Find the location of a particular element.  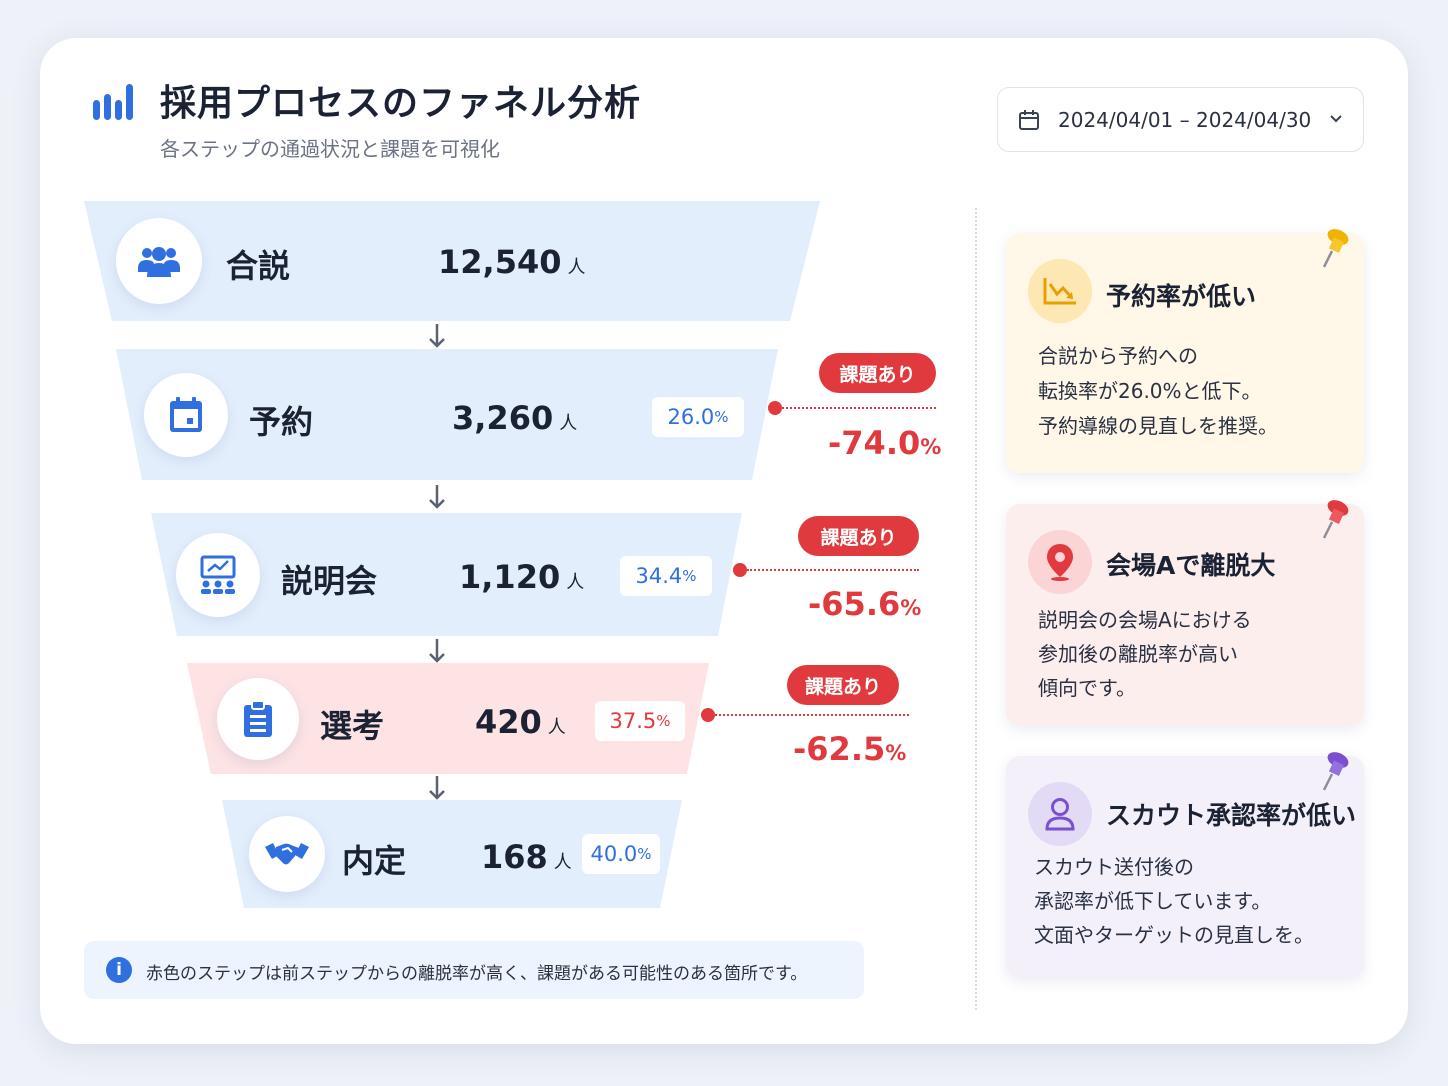

funnel-stage: 合説 12,540 人 is located at coordinates (452, 261).